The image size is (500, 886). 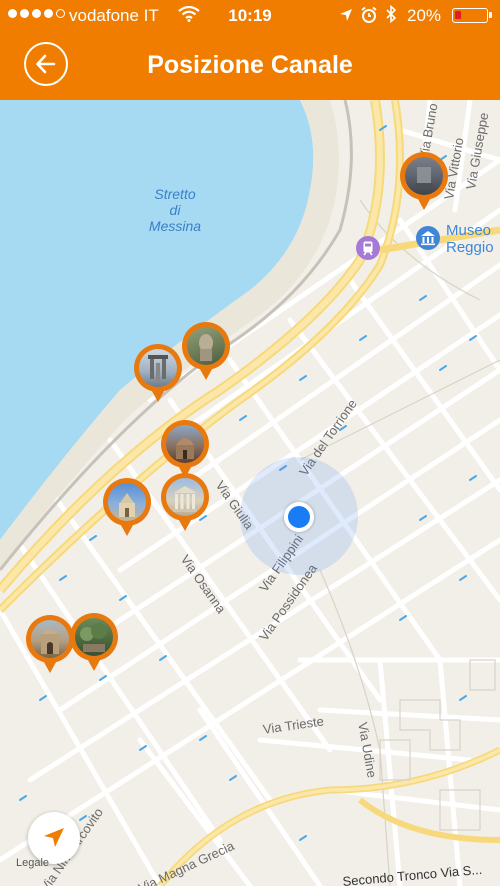 What do you see at coordinates (185, 449) in the screenshot?
I see `pin-church-dome` at bounding box center [185, 449].